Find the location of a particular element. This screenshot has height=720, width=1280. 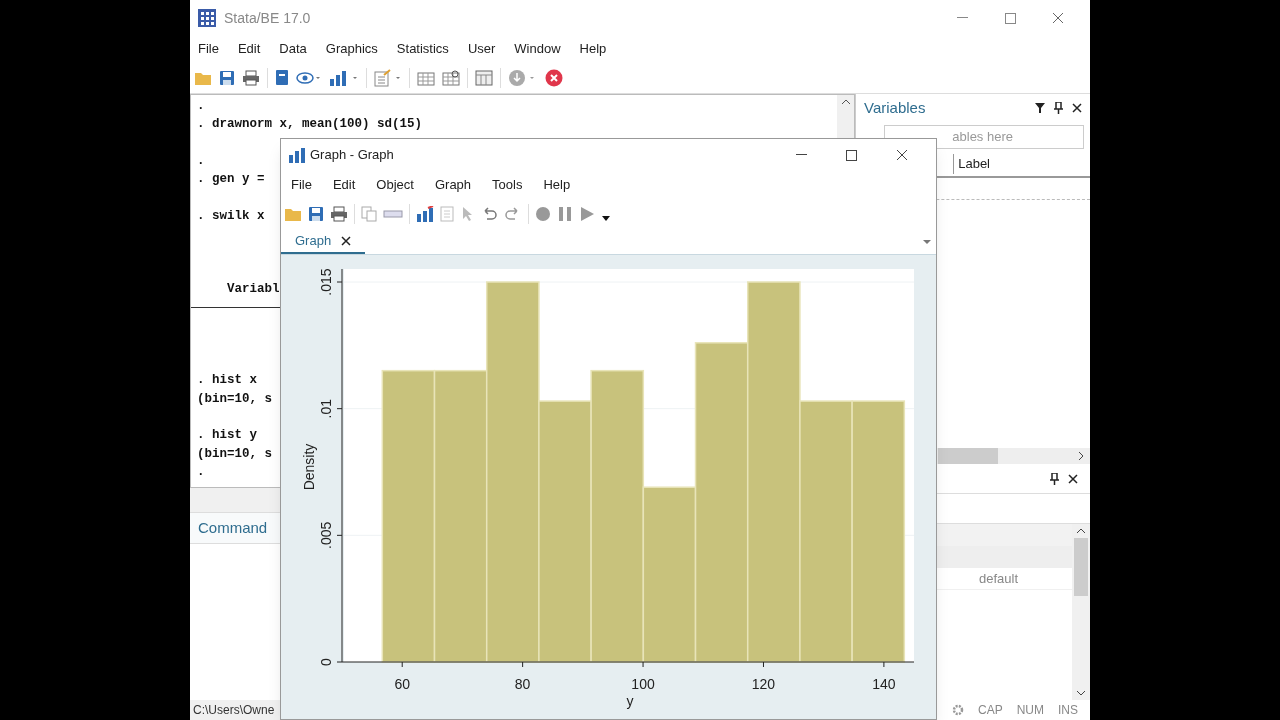

eye-icon is located at coordinates (309, 77).